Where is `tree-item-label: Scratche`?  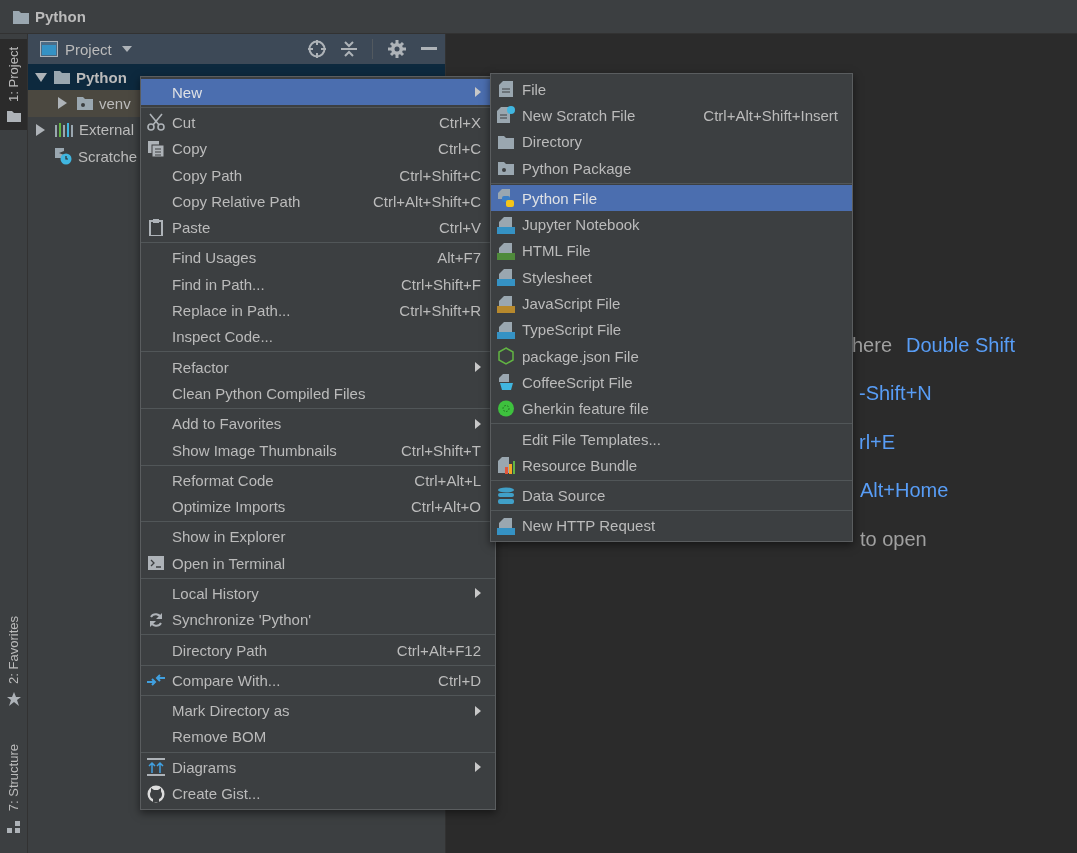
tree-item-label: Scratche is located at coordinates (108, 156).